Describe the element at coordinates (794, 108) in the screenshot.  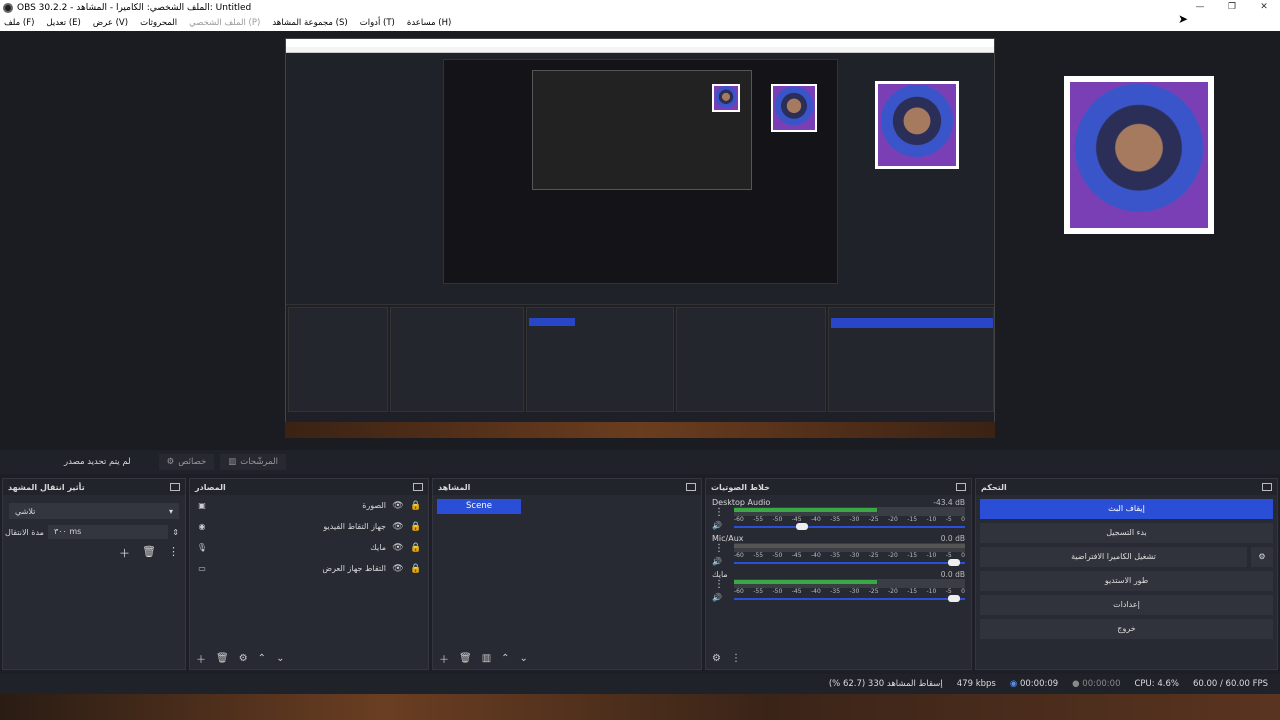
I see `nested-webcam-preview` at that location.